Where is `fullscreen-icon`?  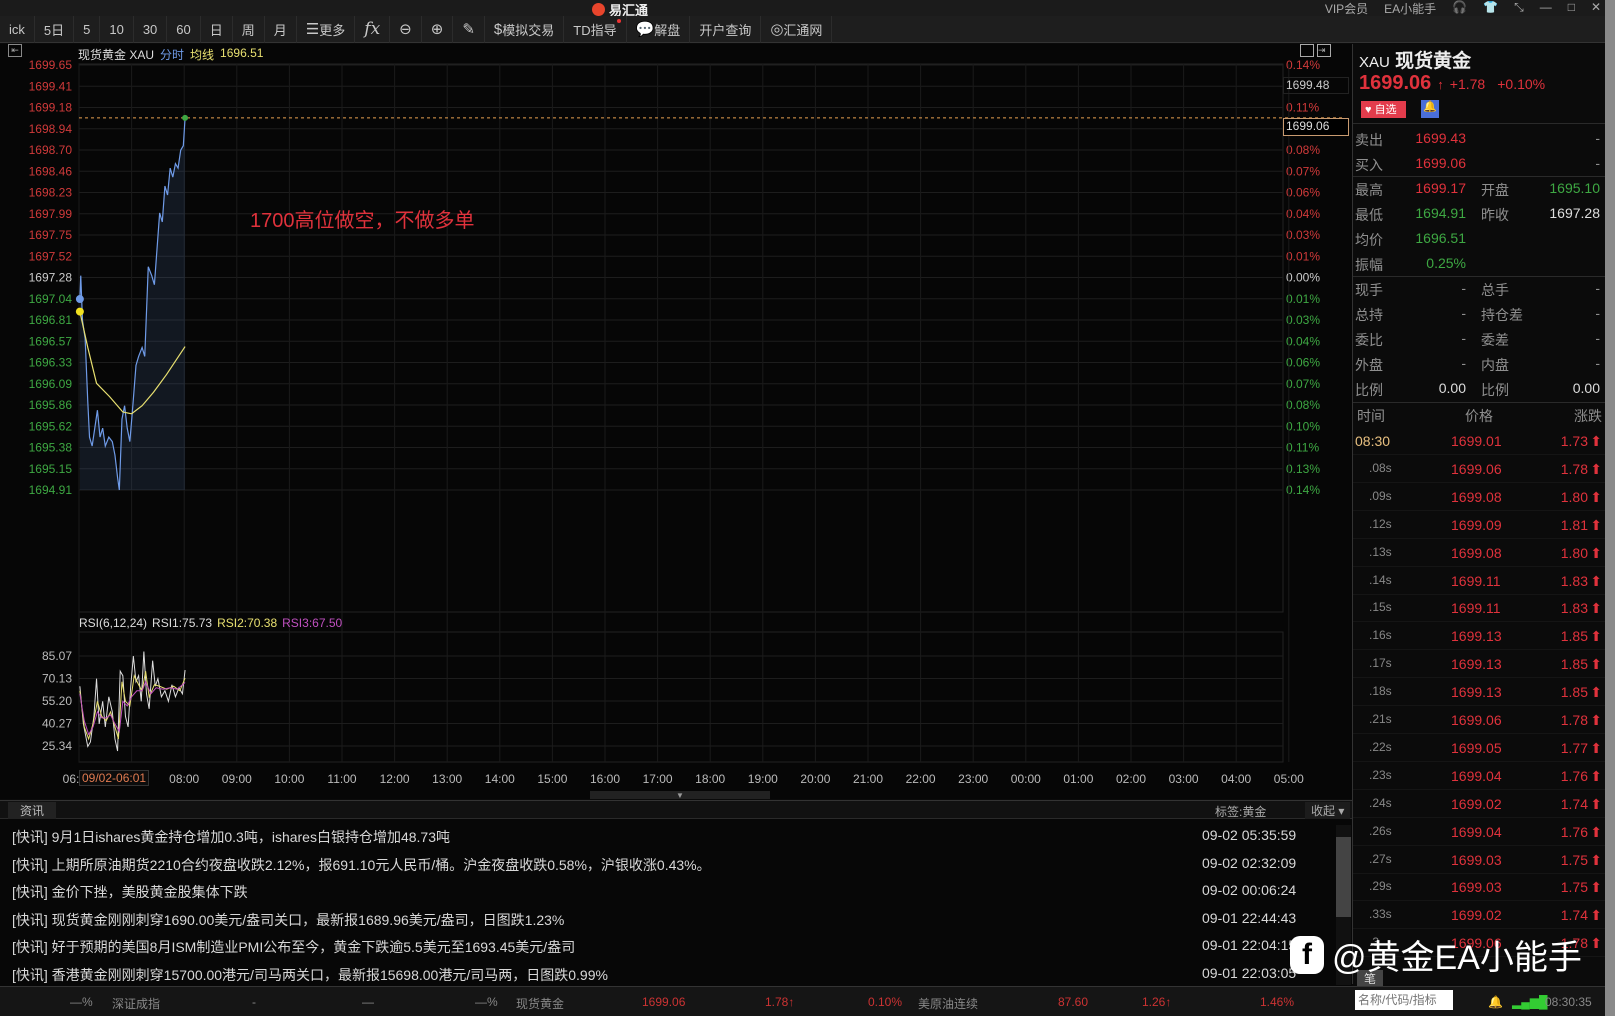 fullscreen-icon is located at coordinates (1307, 50).